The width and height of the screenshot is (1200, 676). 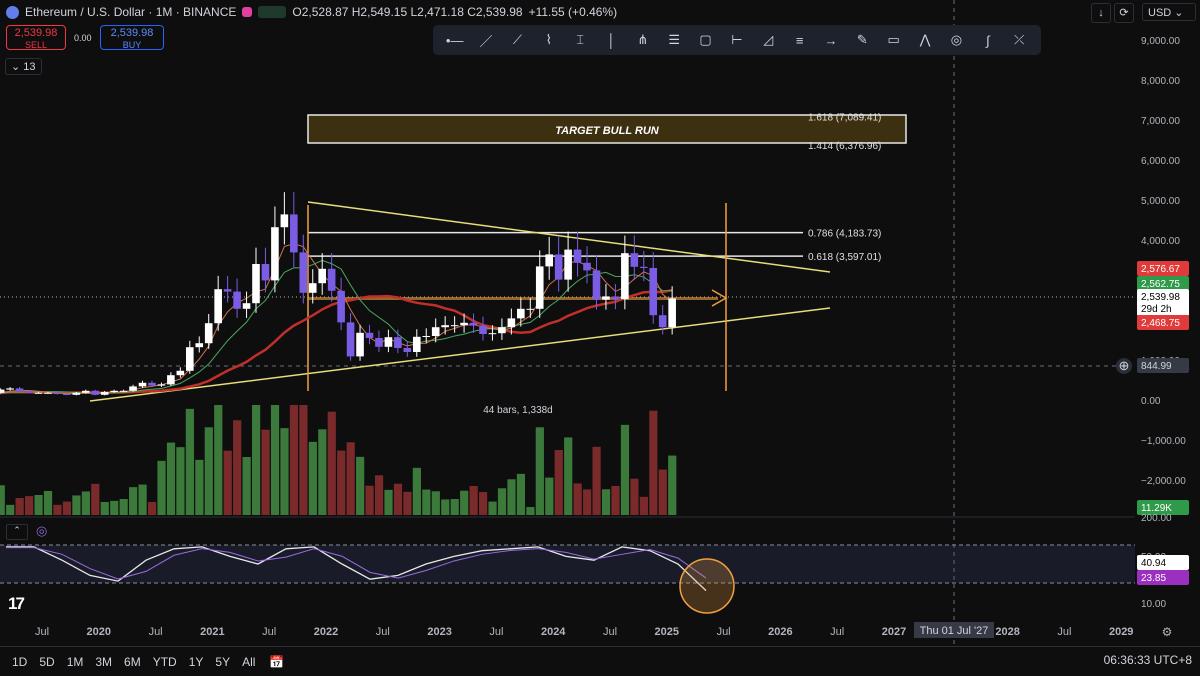 What do you see at coordinates (132, 33) in the screenshot?
I see `buy-price: 2,539.98` at bounding box center [132, 33].